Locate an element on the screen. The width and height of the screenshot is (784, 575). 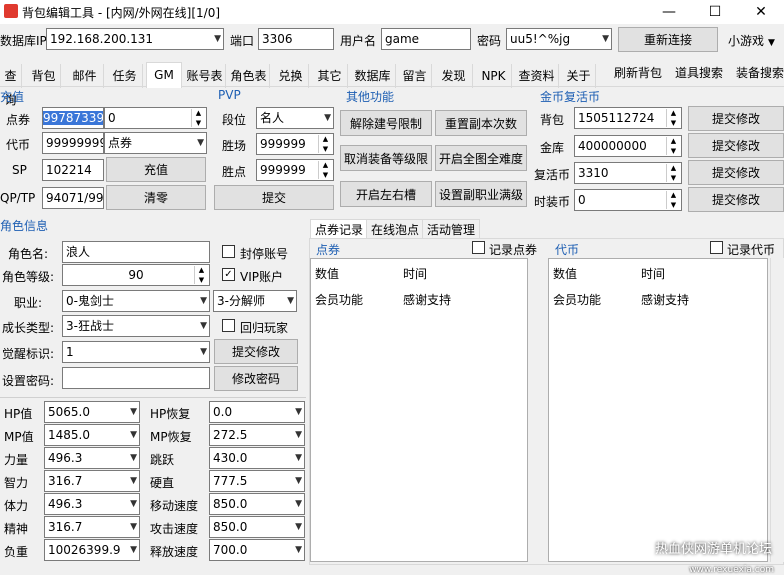
tab-query: 查询 is located at coordinates (11, 85).